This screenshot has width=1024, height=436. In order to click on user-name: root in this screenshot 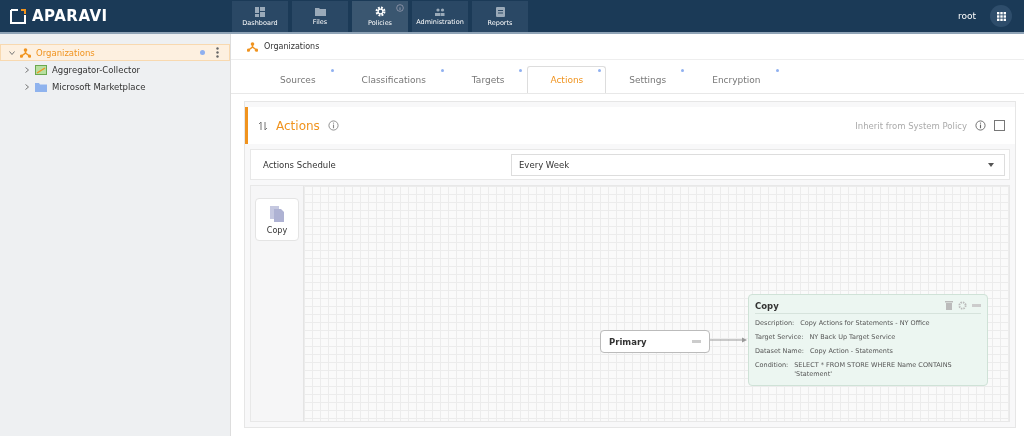, I will do `click(966, 16)`.